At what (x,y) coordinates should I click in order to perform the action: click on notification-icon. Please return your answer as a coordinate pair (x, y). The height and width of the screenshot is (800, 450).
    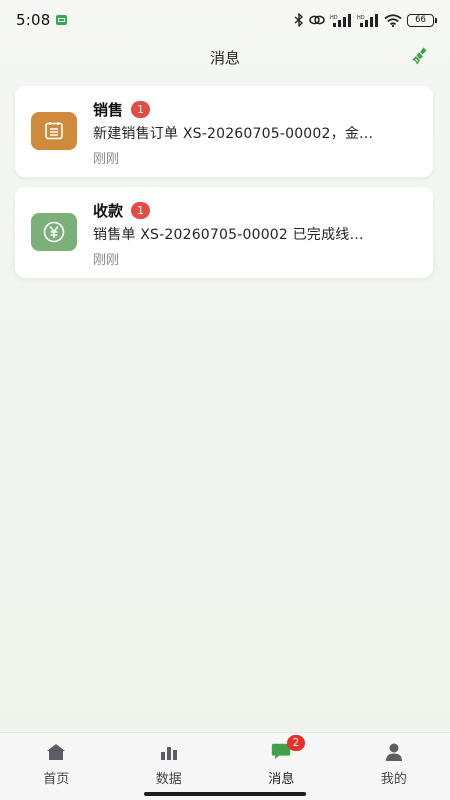
    Looking at the image, I should click on (62, 20).